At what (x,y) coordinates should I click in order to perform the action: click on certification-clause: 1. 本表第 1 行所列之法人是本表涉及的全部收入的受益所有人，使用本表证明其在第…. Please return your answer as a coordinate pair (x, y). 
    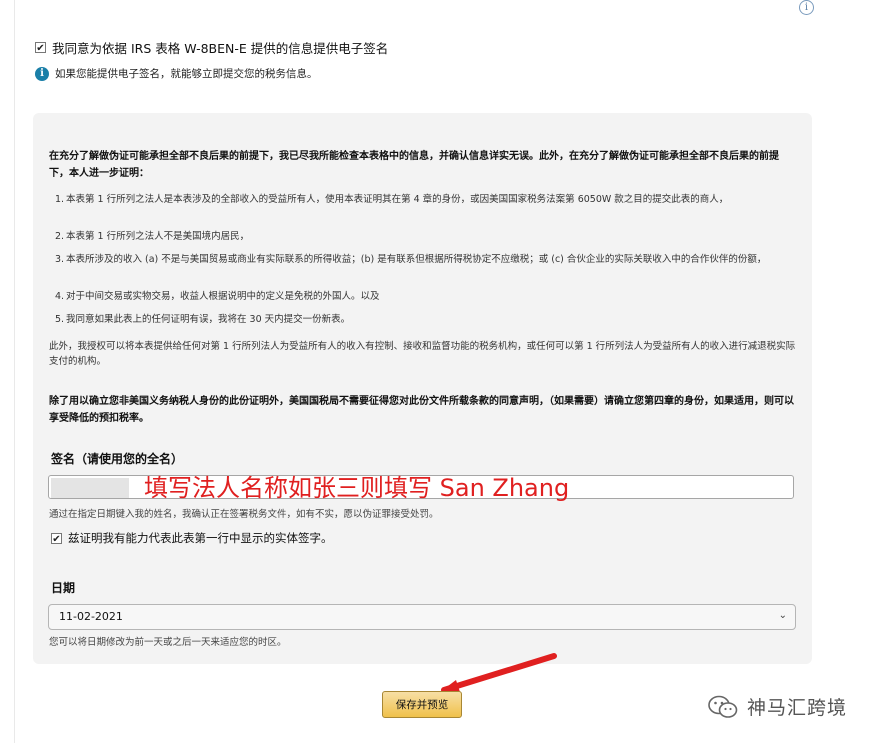
    Looking at the image, I should click on (424, 200).